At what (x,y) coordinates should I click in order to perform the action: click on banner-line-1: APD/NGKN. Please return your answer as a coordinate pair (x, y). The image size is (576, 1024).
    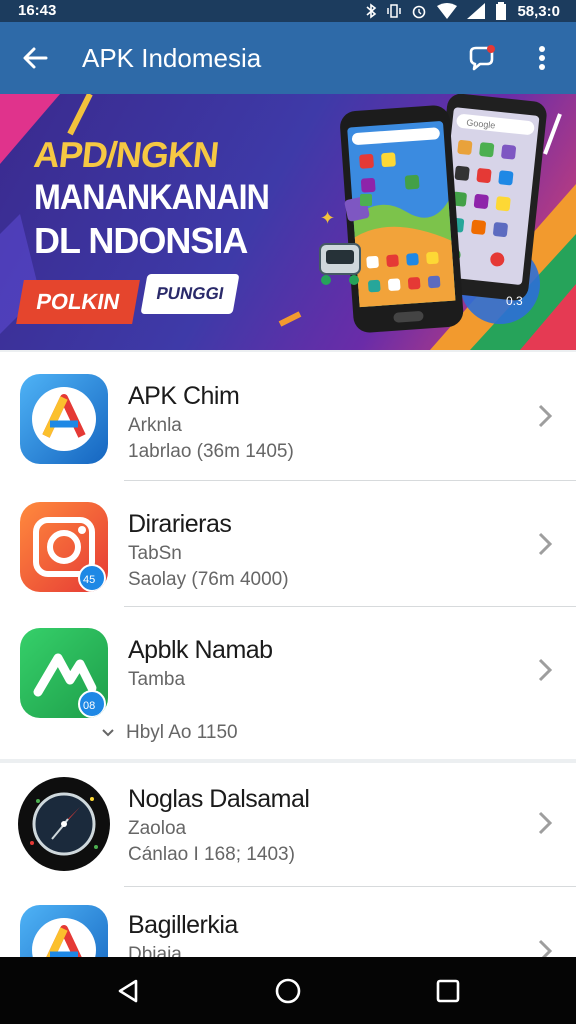
    Looking at the image, I should click on (126, 154).